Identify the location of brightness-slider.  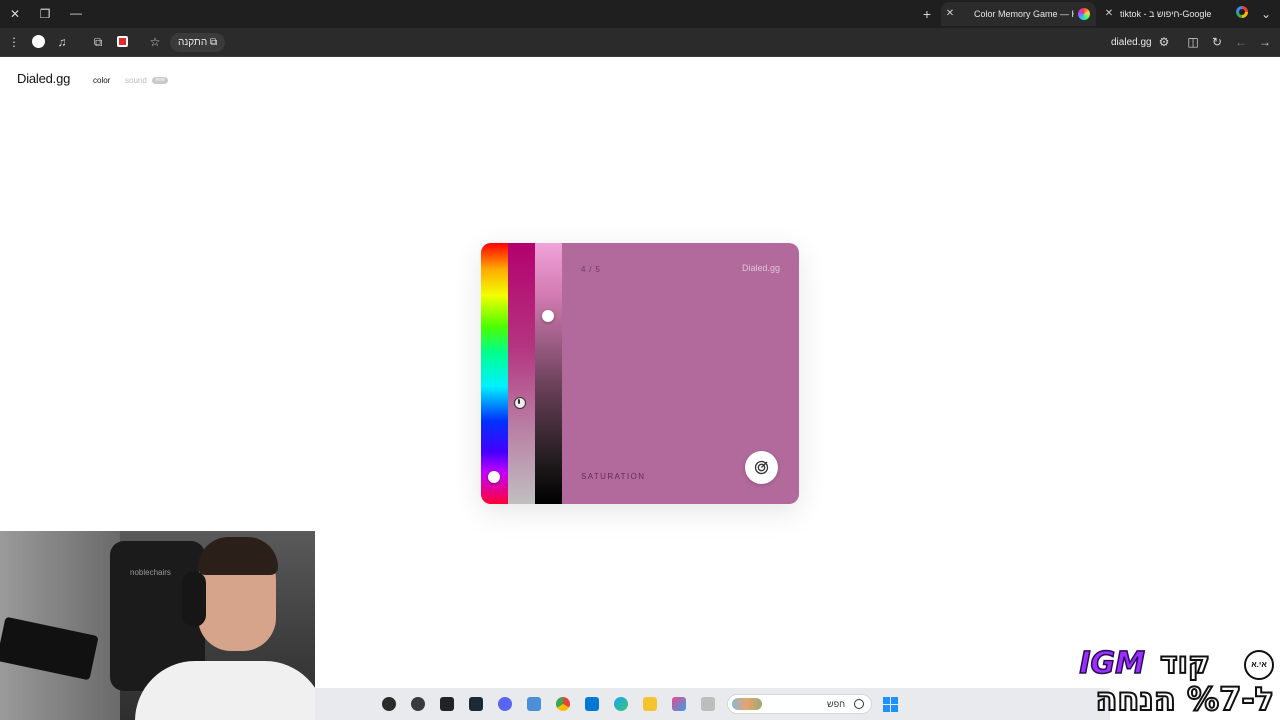
(548, 373).